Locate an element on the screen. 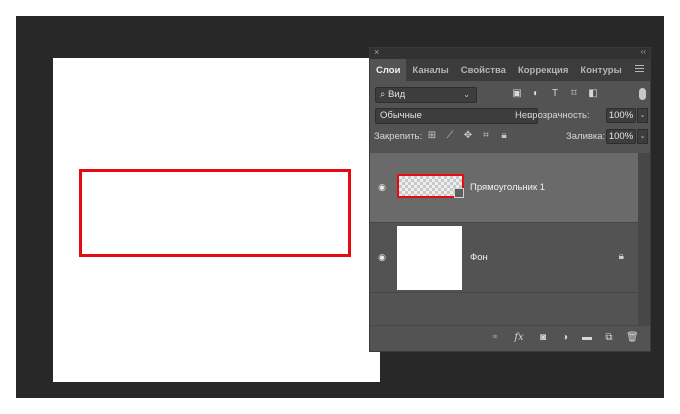 This screenshot has width=680, height=414. lock-icon: 🔒︎ is located at coordinates (621, 256).